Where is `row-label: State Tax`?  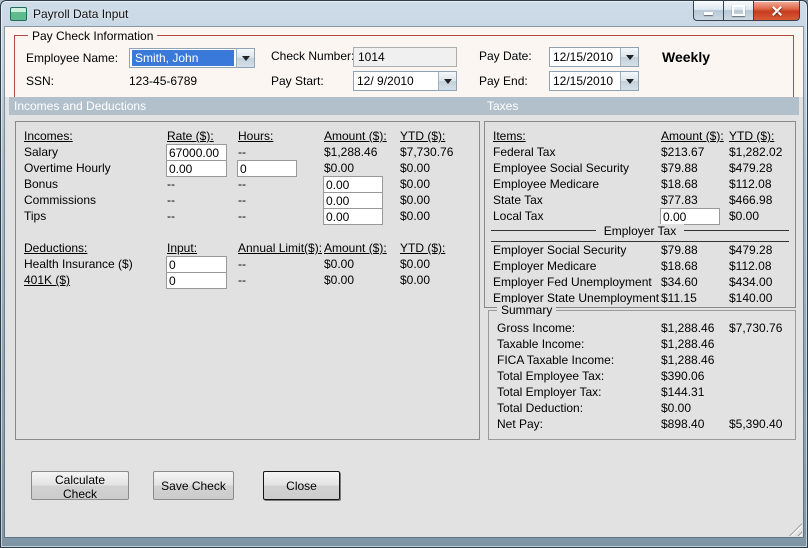
row-label: State Tax is located at coordinates (518, 200).